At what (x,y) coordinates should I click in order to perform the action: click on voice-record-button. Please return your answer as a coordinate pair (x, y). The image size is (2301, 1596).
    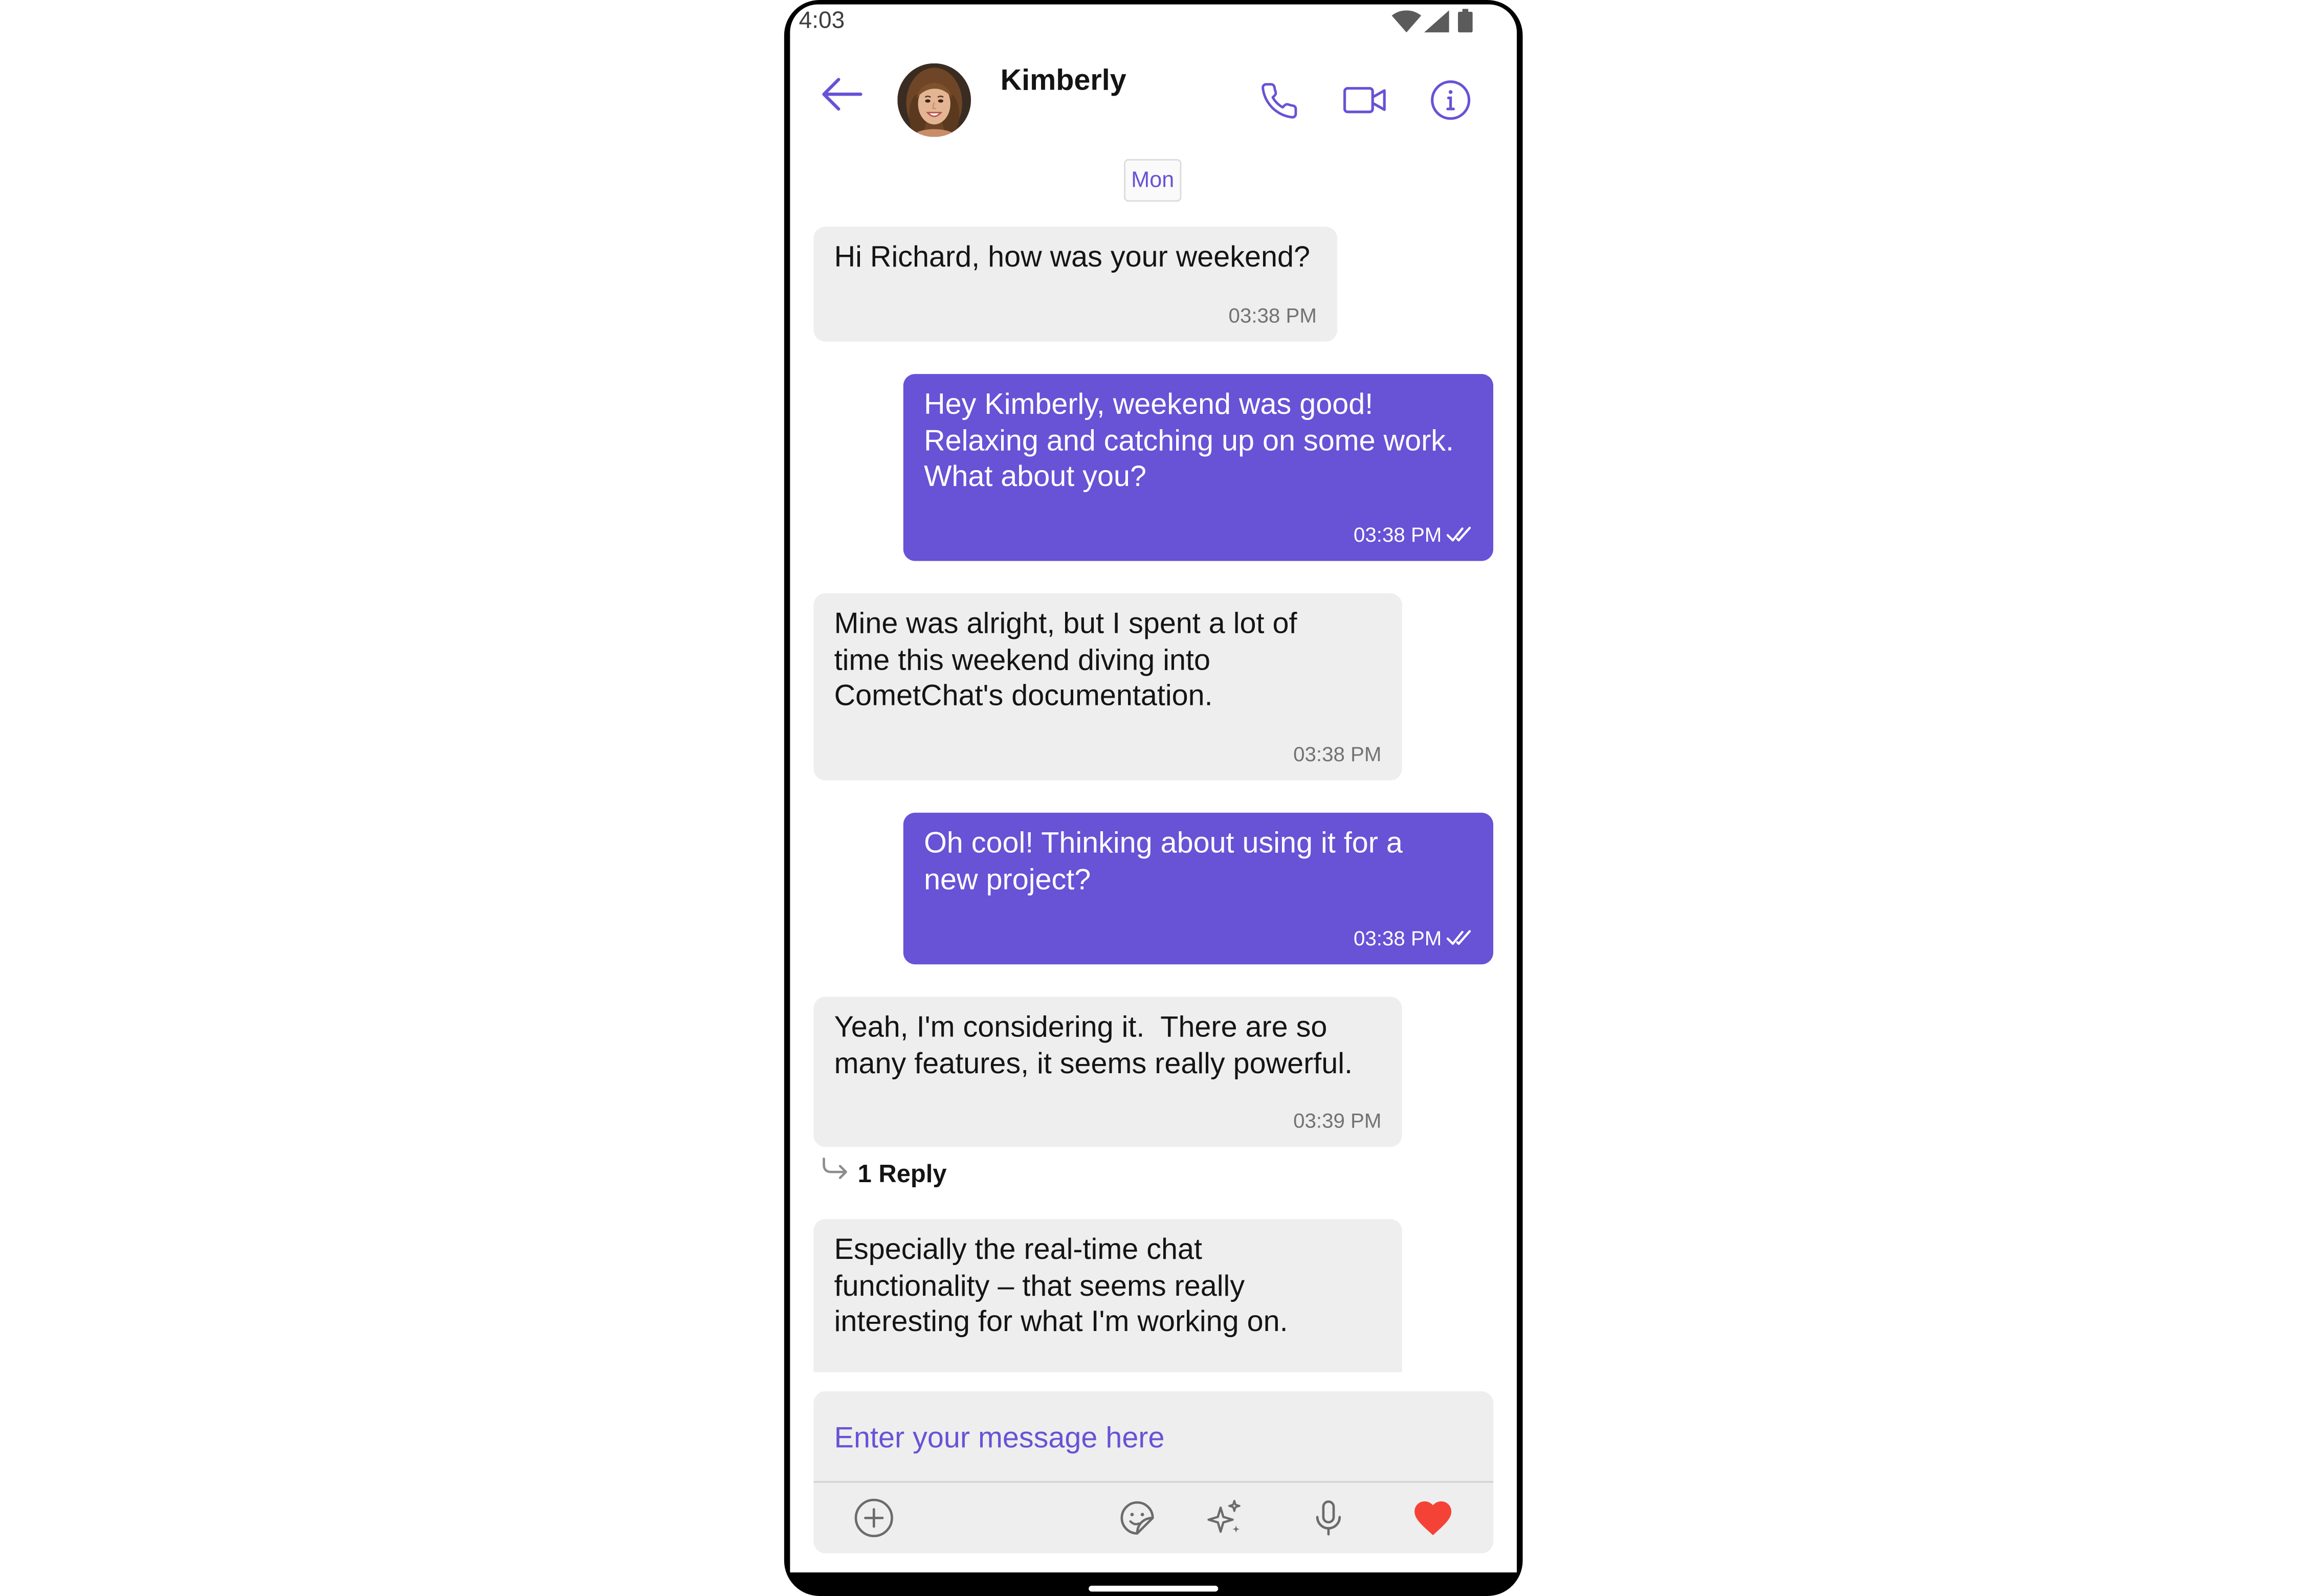
    Looking at the image, I should click on (1328, 1517).